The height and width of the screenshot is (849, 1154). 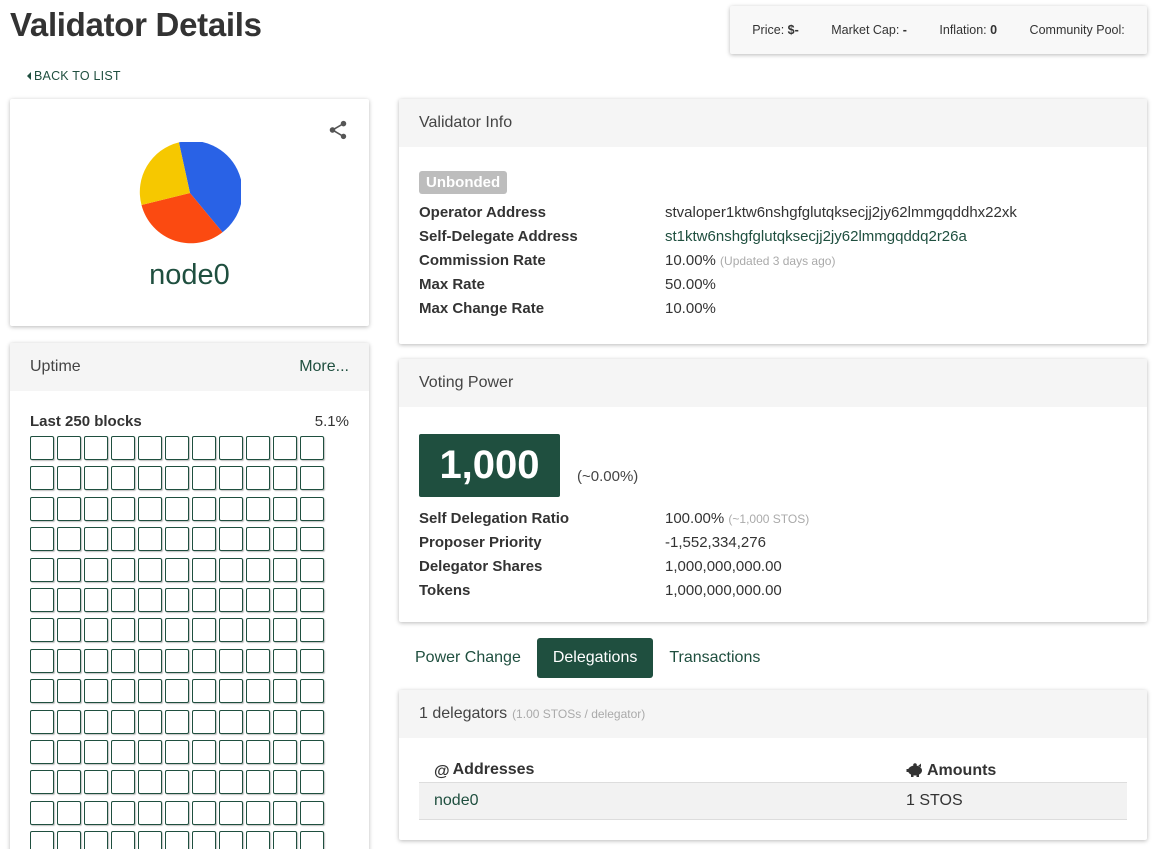 I want to click on tokens-row: Tokens 1,000,000,000.00, so click(x=773, y=591).